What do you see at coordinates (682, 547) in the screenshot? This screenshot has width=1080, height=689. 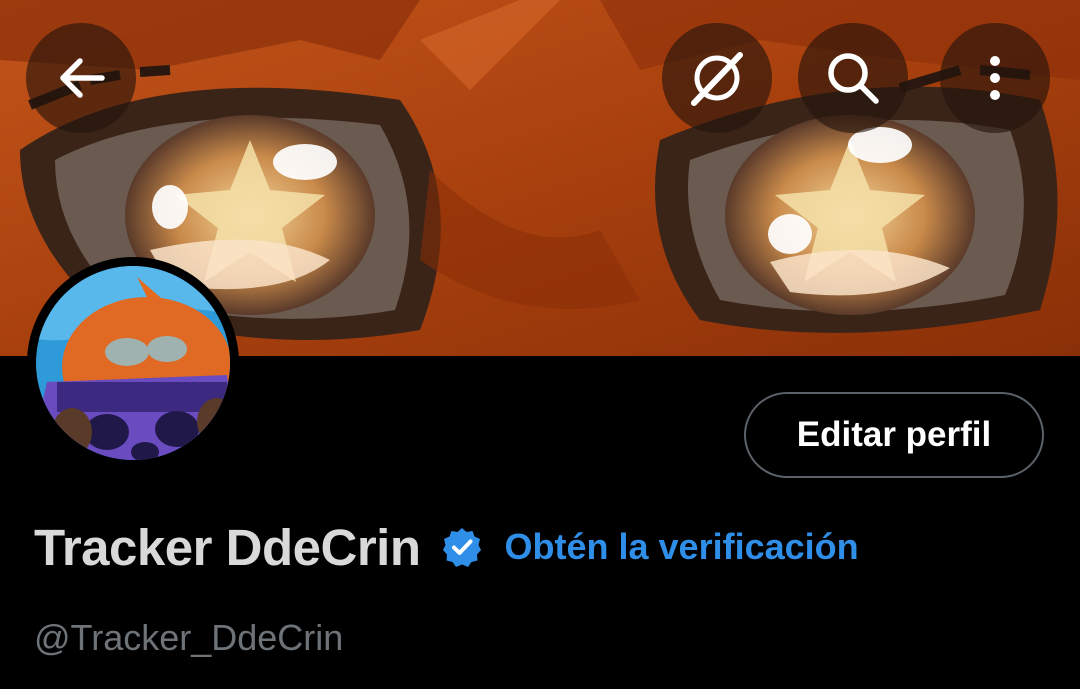 I see `get-verified-link: Obtén la verificación` at bounding box center [682, 547].